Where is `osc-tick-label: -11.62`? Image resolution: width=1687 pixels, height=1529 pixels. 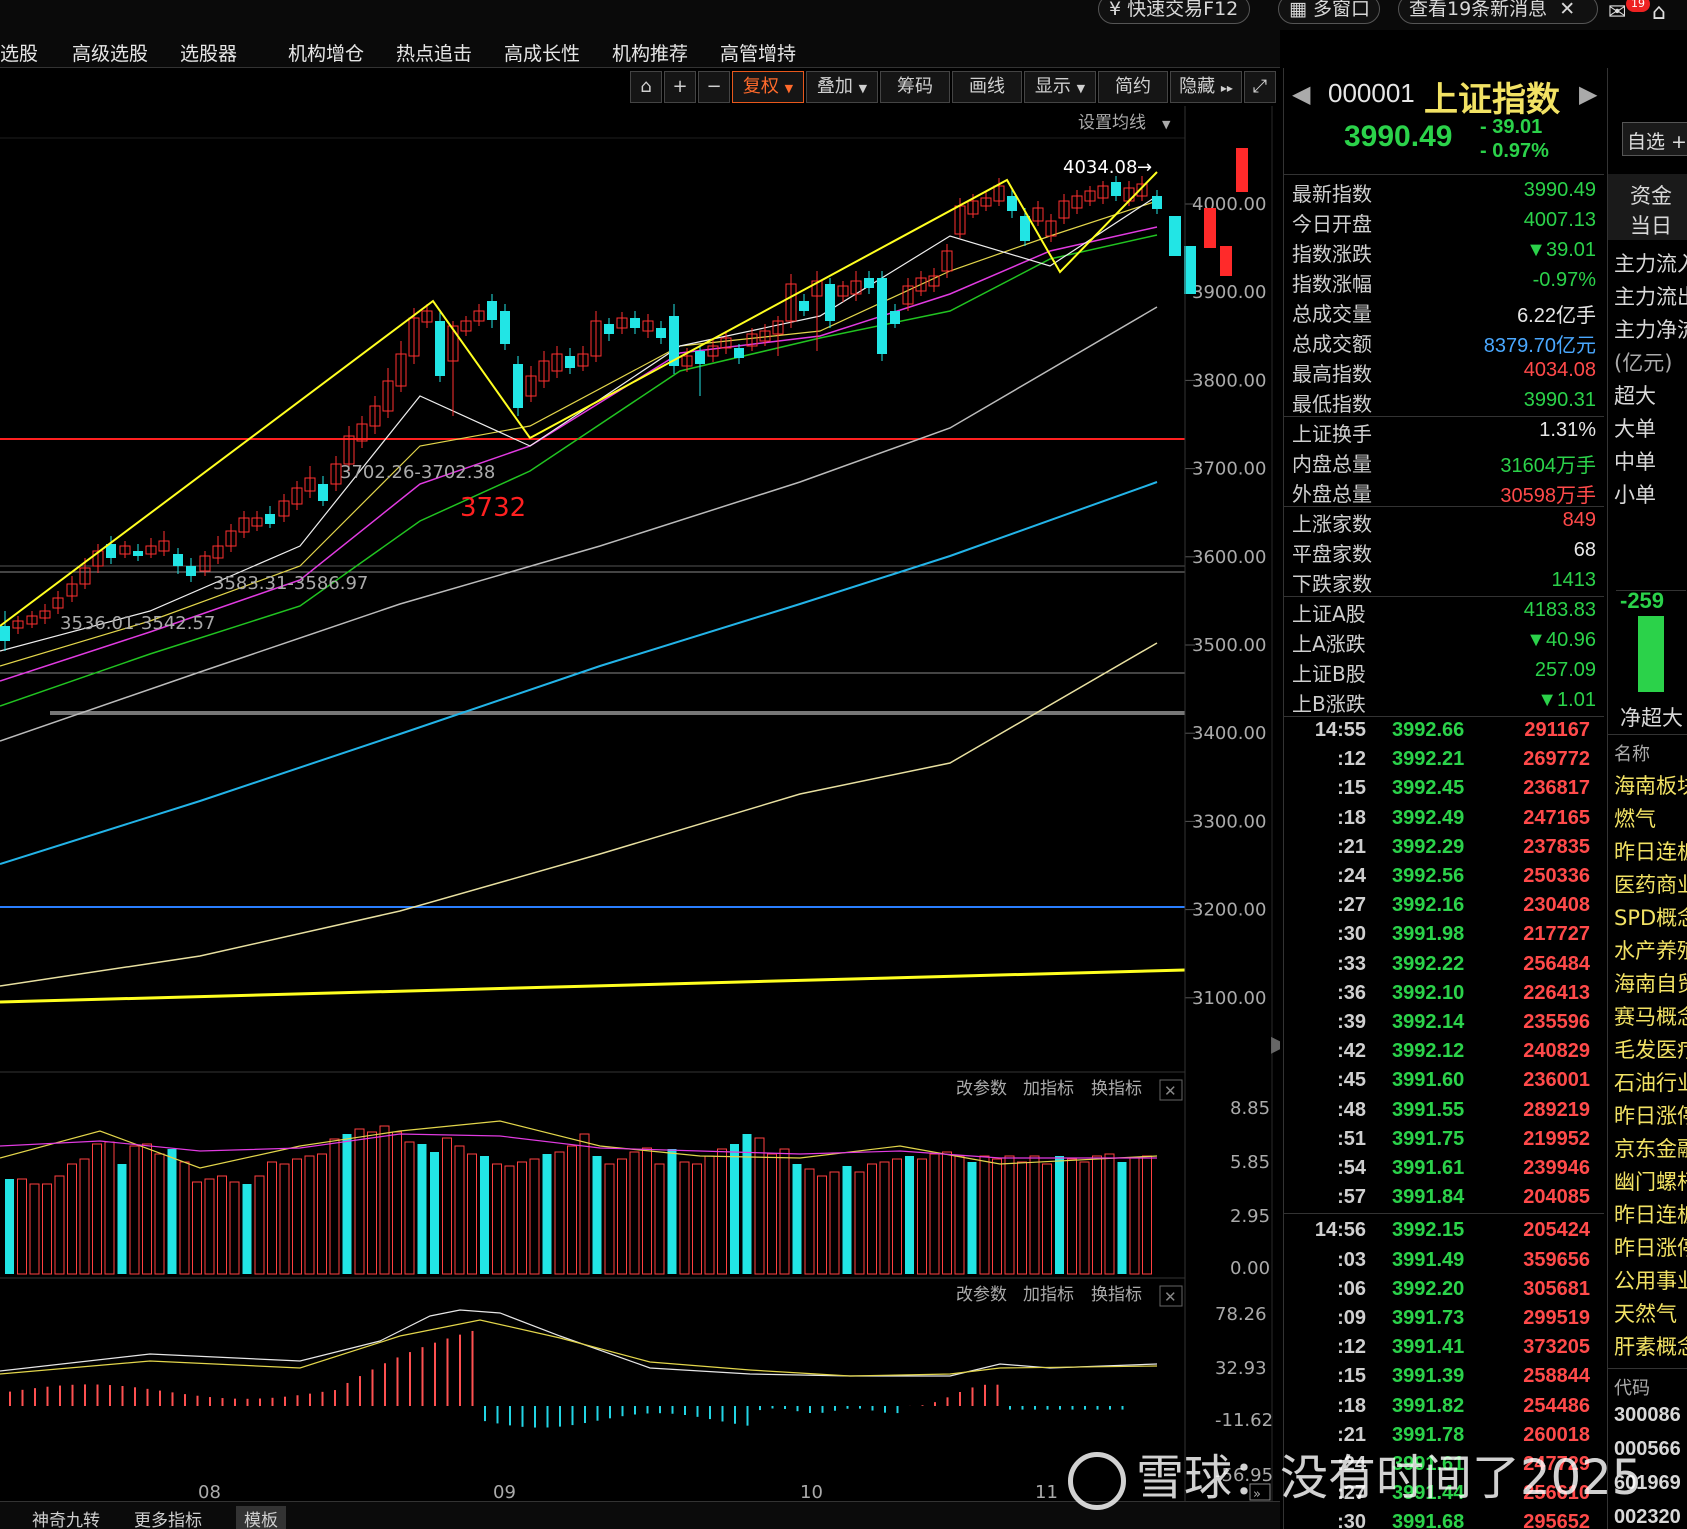
osc-tick-label: -11.62 is located at coordinates (1244, 1420).